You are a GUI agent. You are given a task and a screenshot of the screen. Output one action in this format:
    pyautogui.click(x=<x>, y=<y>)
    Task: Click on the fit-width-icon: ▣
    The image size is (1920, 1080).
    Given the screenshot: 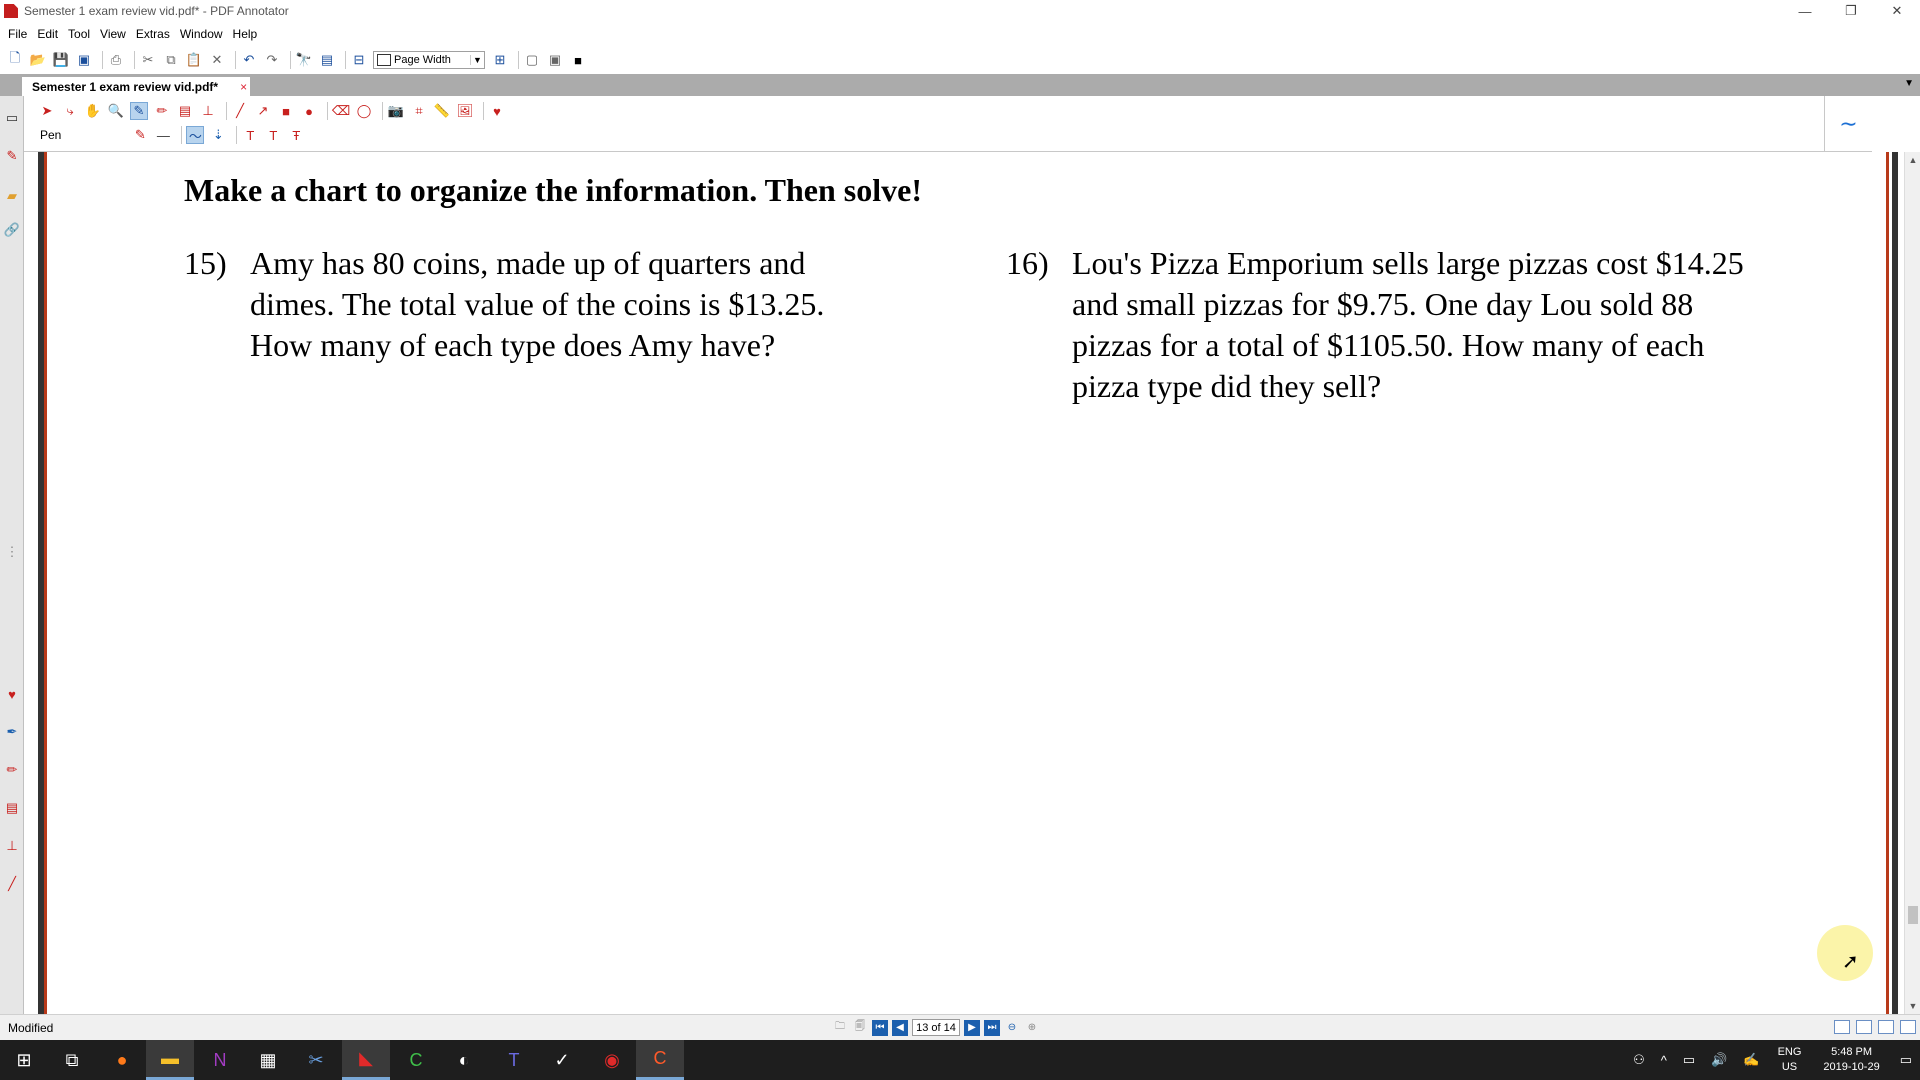 What is the action you would take?
    pyautogui.click(x=555, y=60)
    